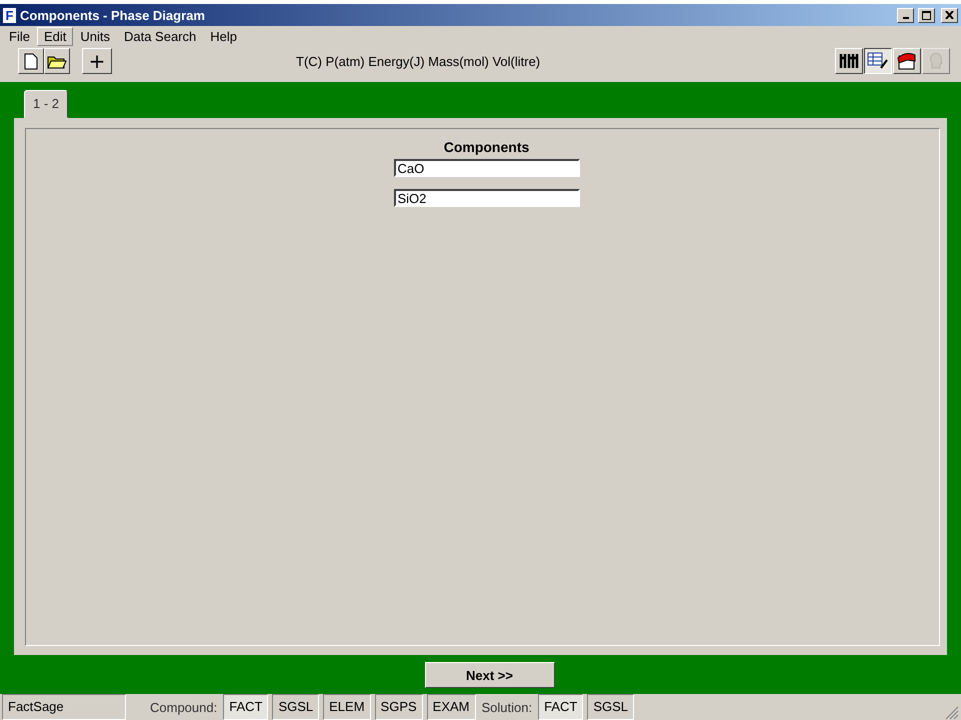 The image size is (961, 720). What do you see at coordinates (487, 198) in the screenshot?
I see `component-field: SiO2` at bounding box center [487, 198].